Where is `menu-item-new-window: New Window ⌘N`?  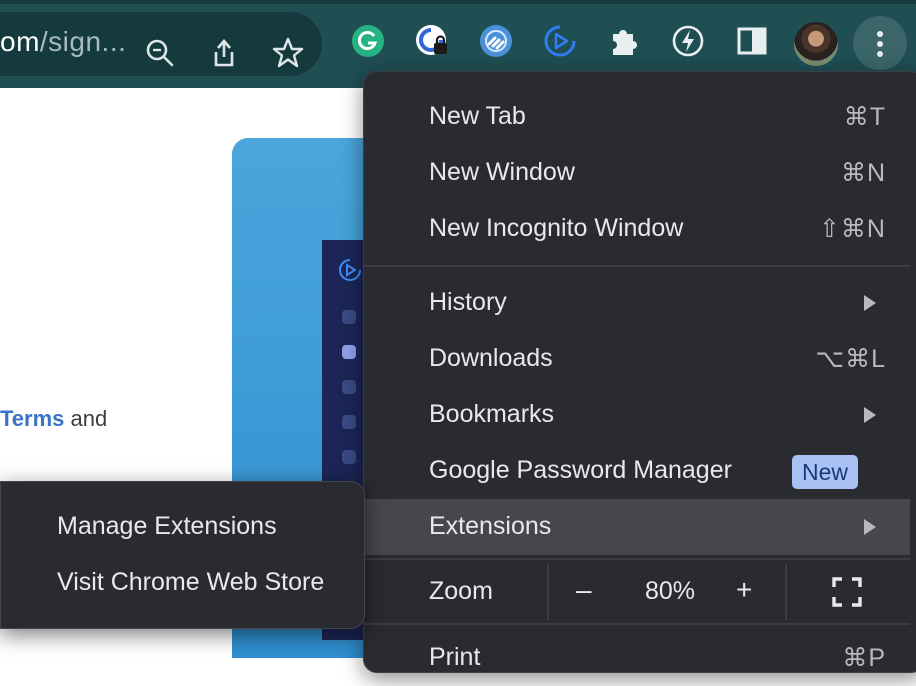
menu-item-new-window: New Window ⌘N is located at coordinates (637, 173).